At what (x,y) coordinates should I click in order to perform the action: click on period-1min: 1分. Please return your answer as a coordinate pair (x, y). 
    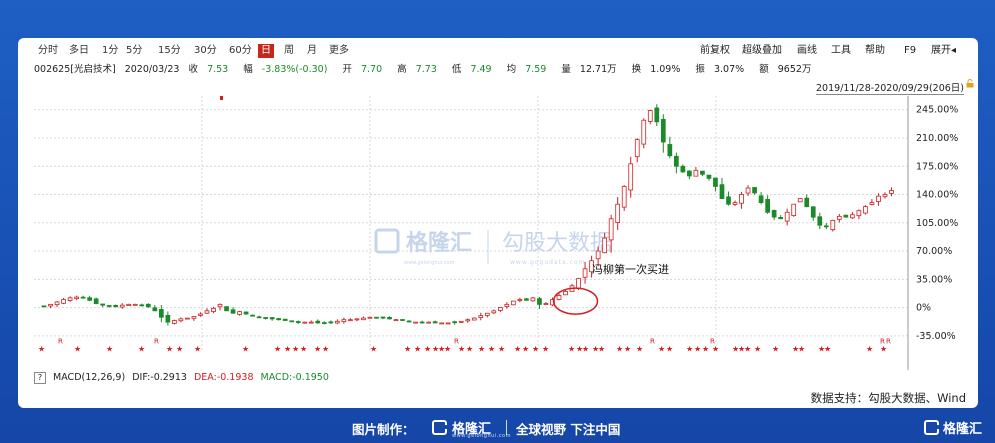
    Looking at the image, I should click on (110, 51).